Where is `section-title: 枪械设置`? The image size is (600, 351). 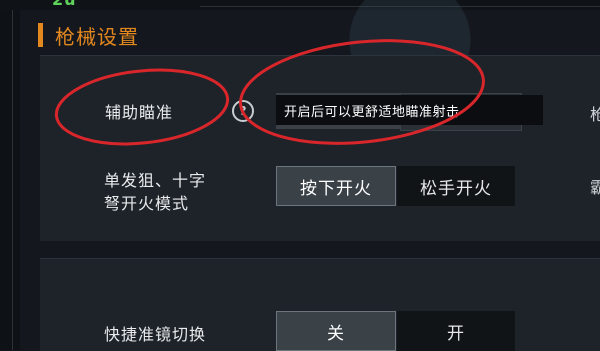 section-title: 枪械设置 is located at coordinates (97, 36).